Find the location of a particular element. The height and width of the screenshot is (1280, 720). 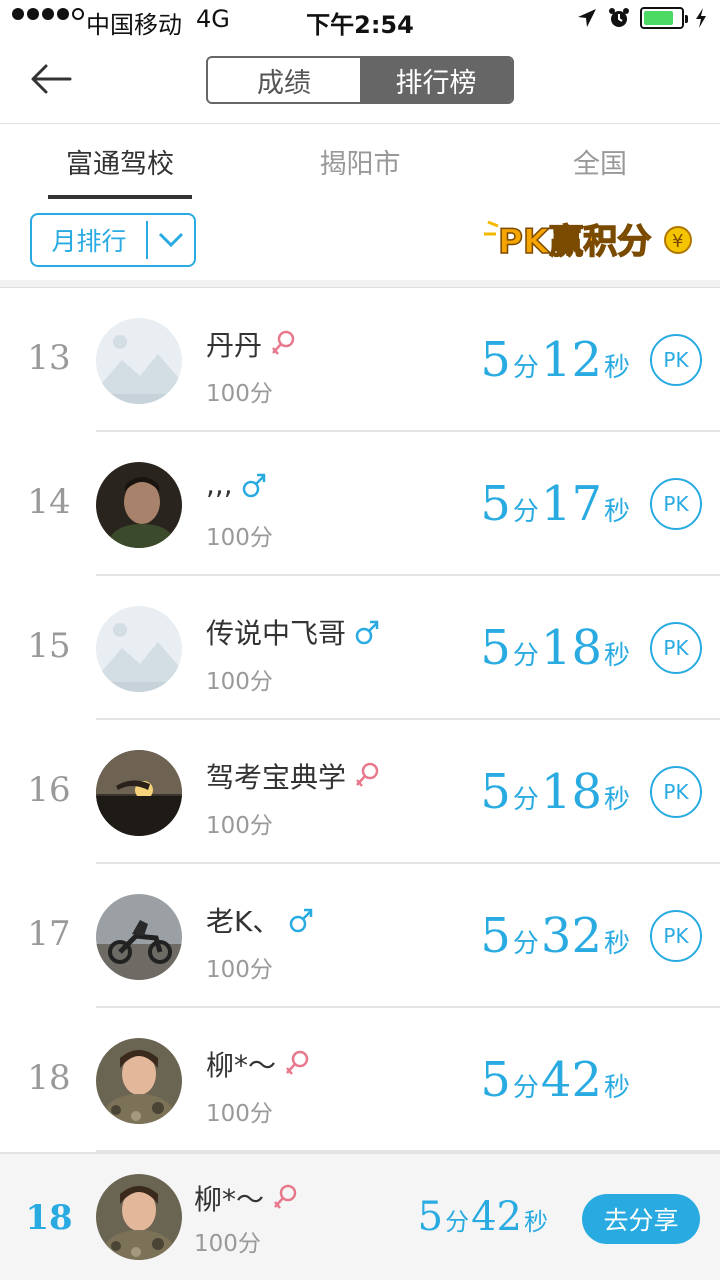

user-name: 丹丹 is located at coordinates (234, 345).